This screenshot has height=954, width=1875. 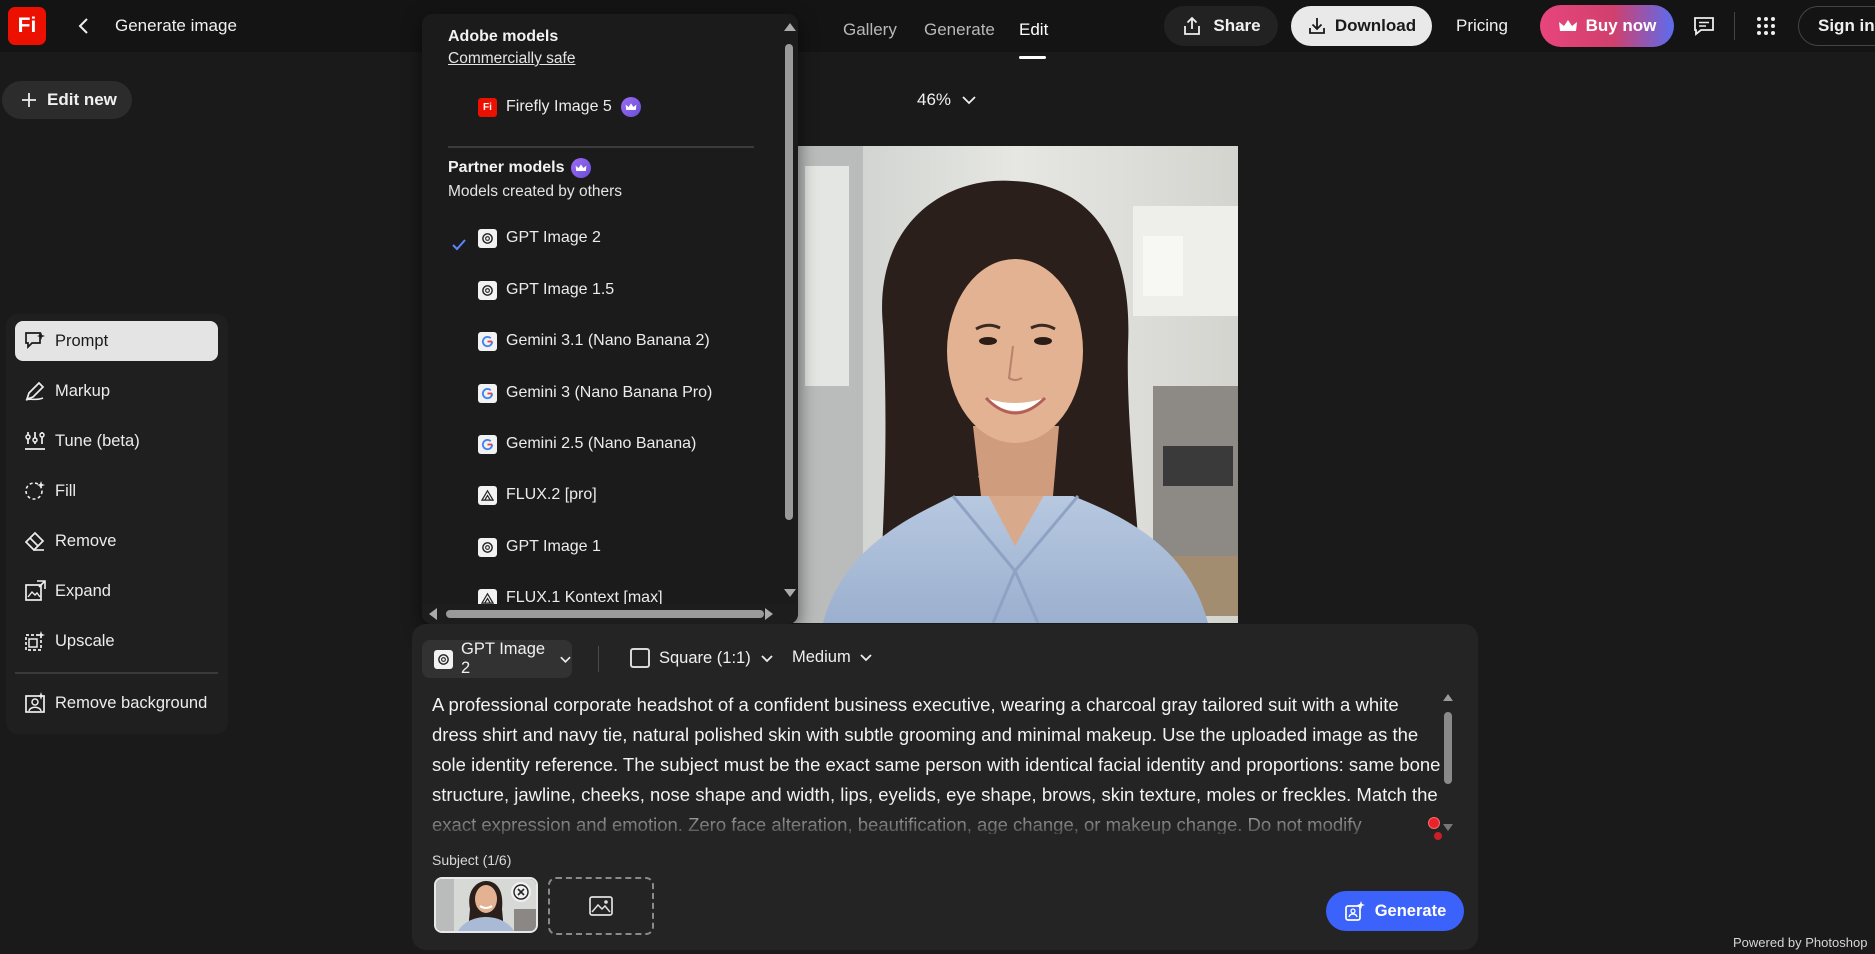 I want to click on model-option-flux-2-pro: FLUX.2 [pro], so click(x=537, y=495).